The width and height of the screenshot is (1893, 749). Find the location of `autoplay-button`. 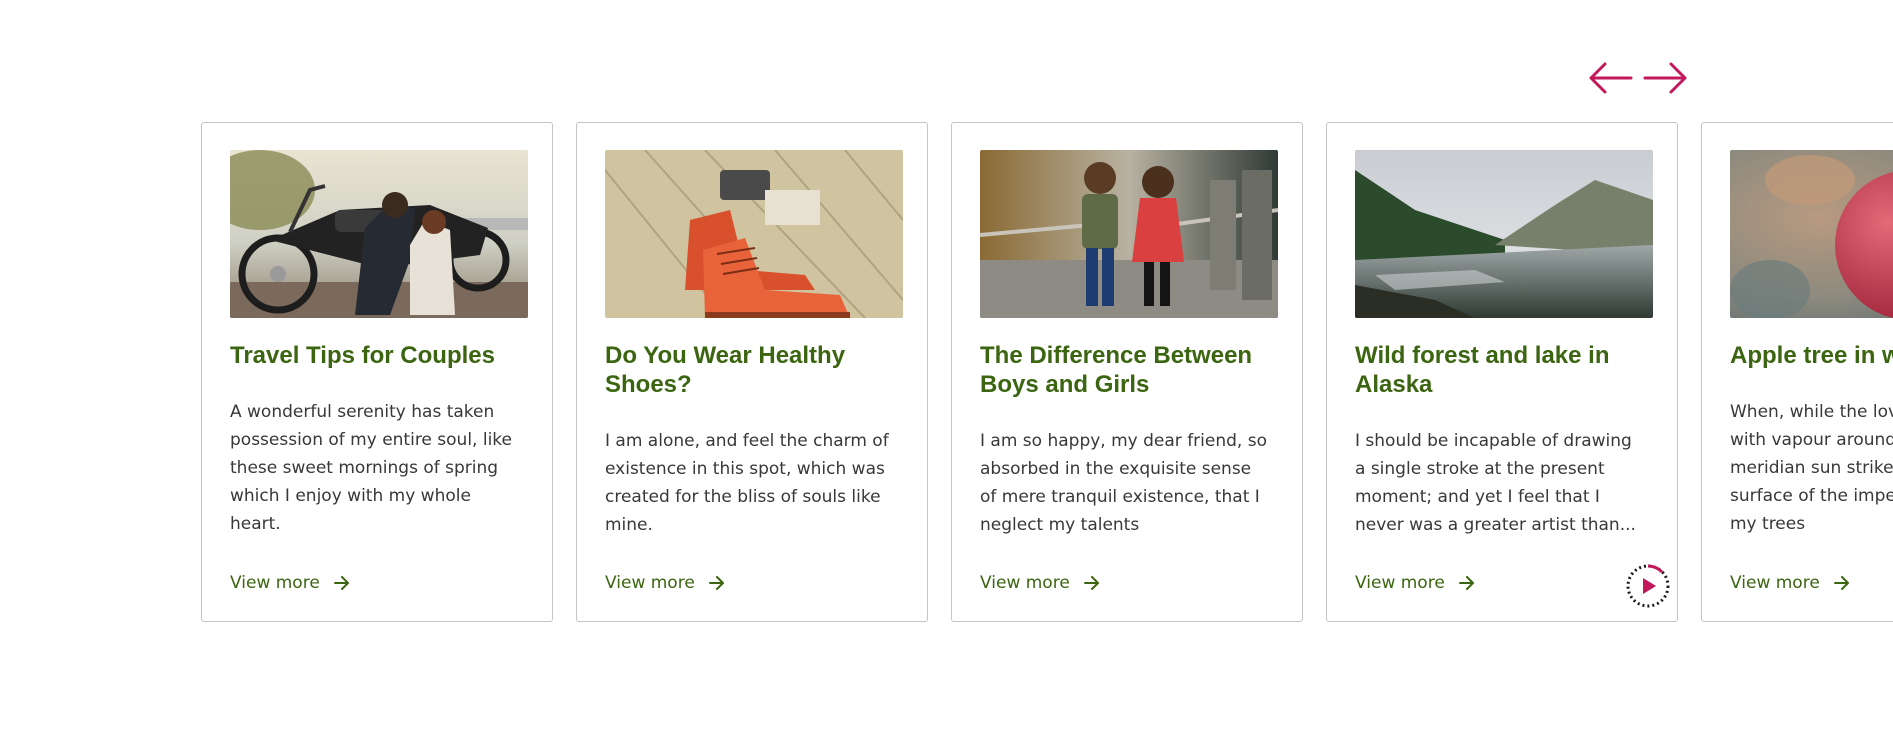

autoplay-button is located at coordinates (1648, 586).